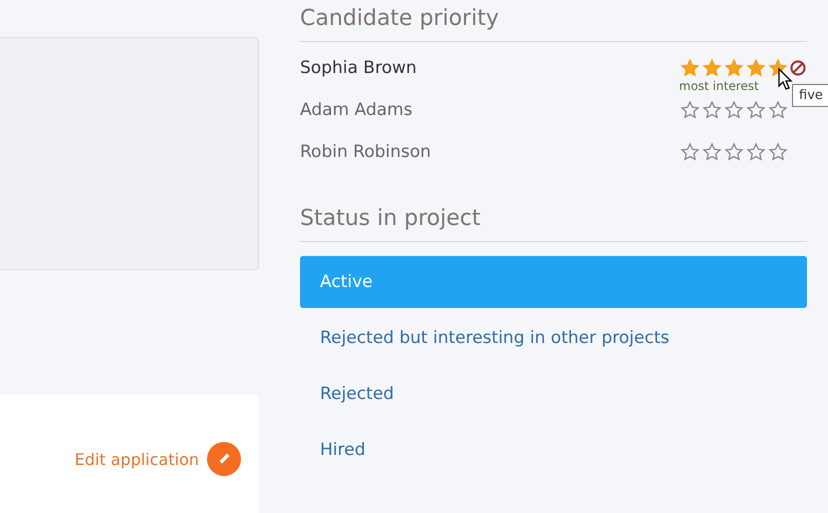 The width and height of the screenshot is (828, 513). I want to click on edit-button, so click(224, 459).